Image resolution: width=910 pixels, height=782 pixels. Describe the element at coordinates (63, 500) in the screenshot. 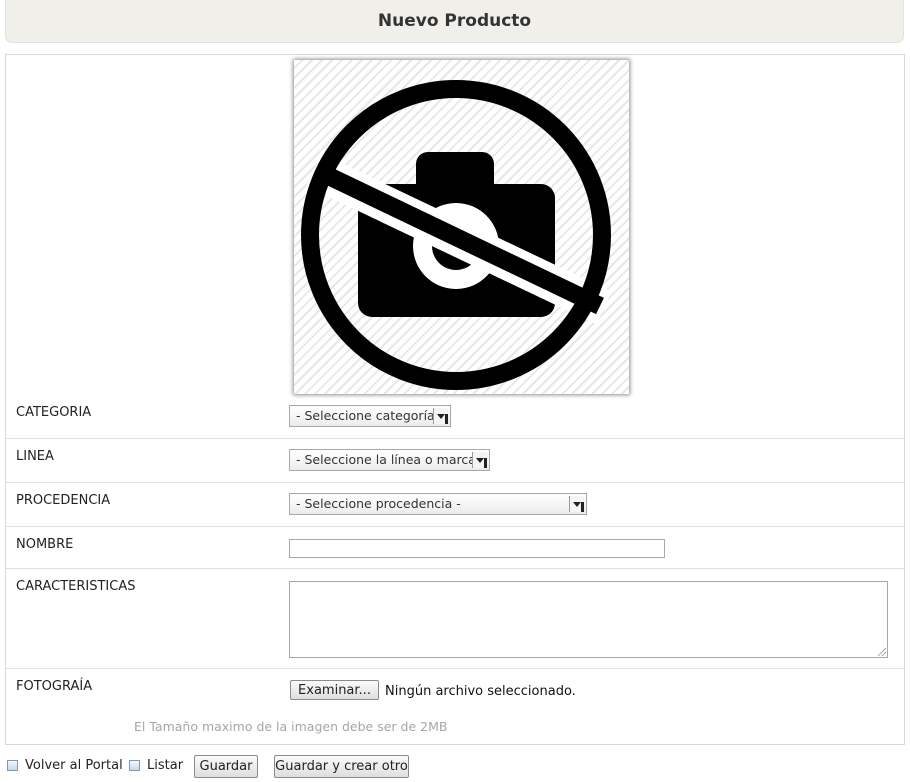

I see `procedencia-label: PROCEDENCIA` at that location.